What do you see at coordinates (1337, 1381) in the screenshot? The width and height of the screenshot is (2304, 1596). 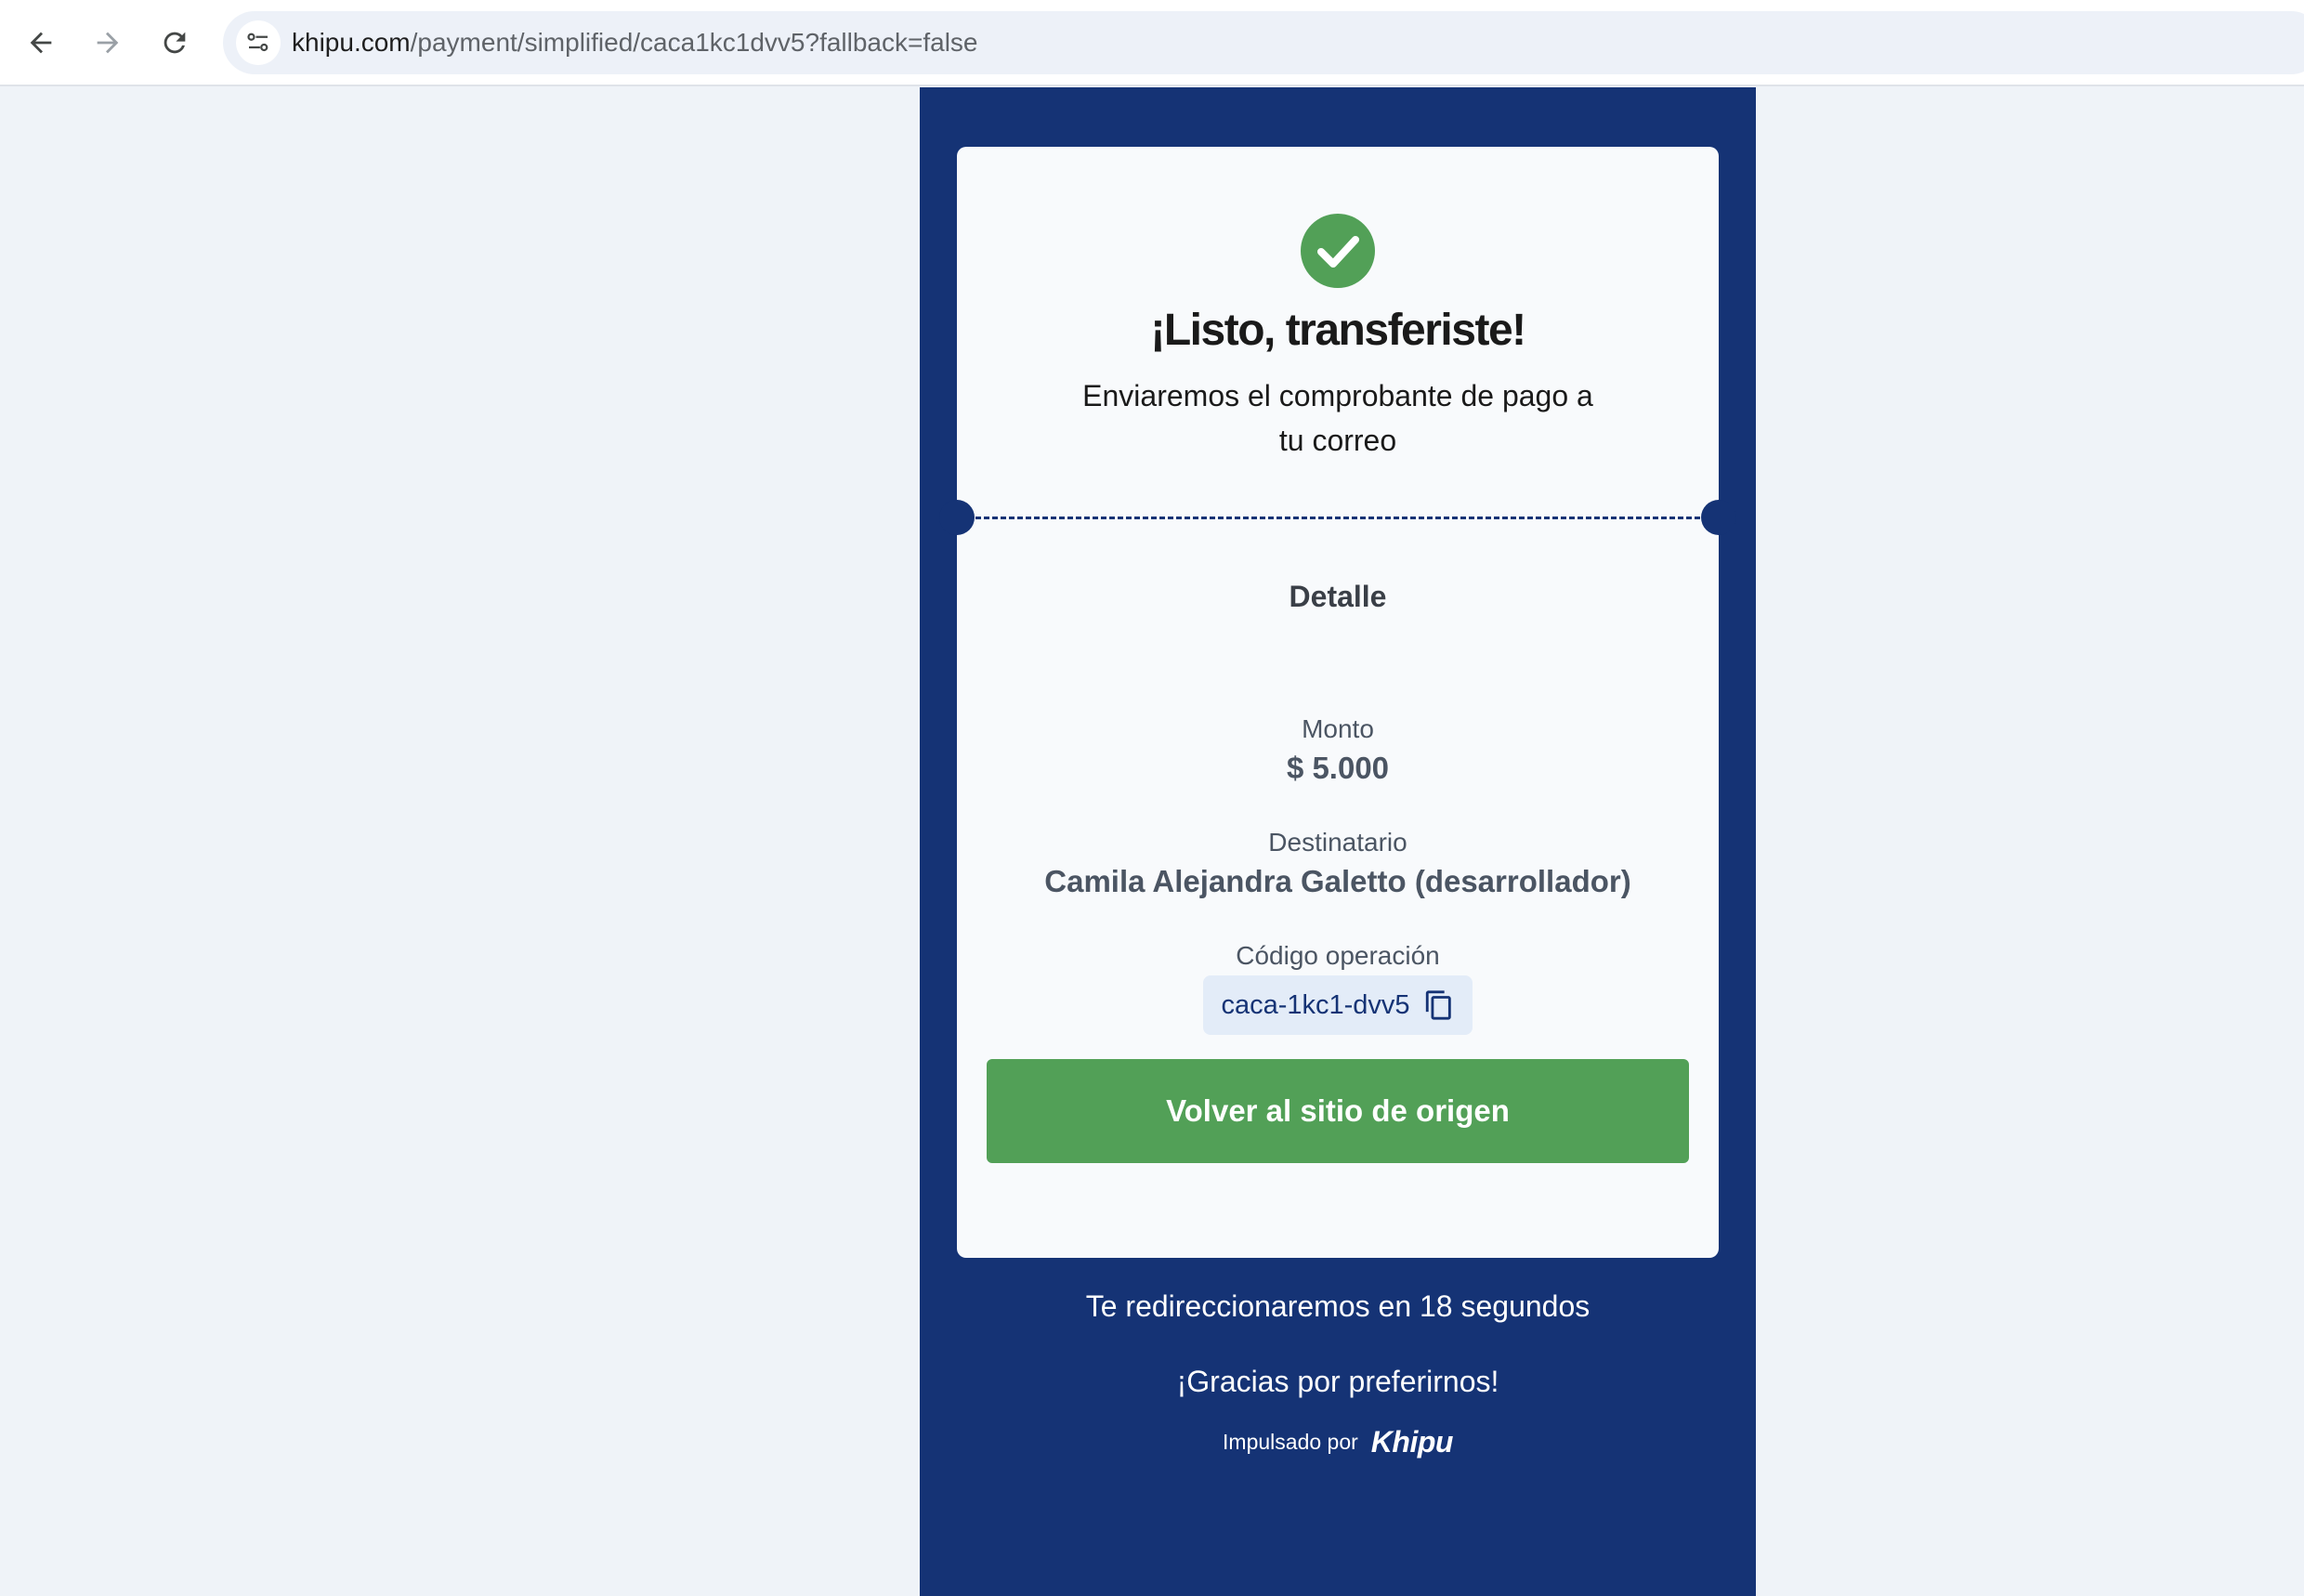 I see `thanks-message: ¡Gracias por preferirnos!` at bounding box center [1337, 1381].